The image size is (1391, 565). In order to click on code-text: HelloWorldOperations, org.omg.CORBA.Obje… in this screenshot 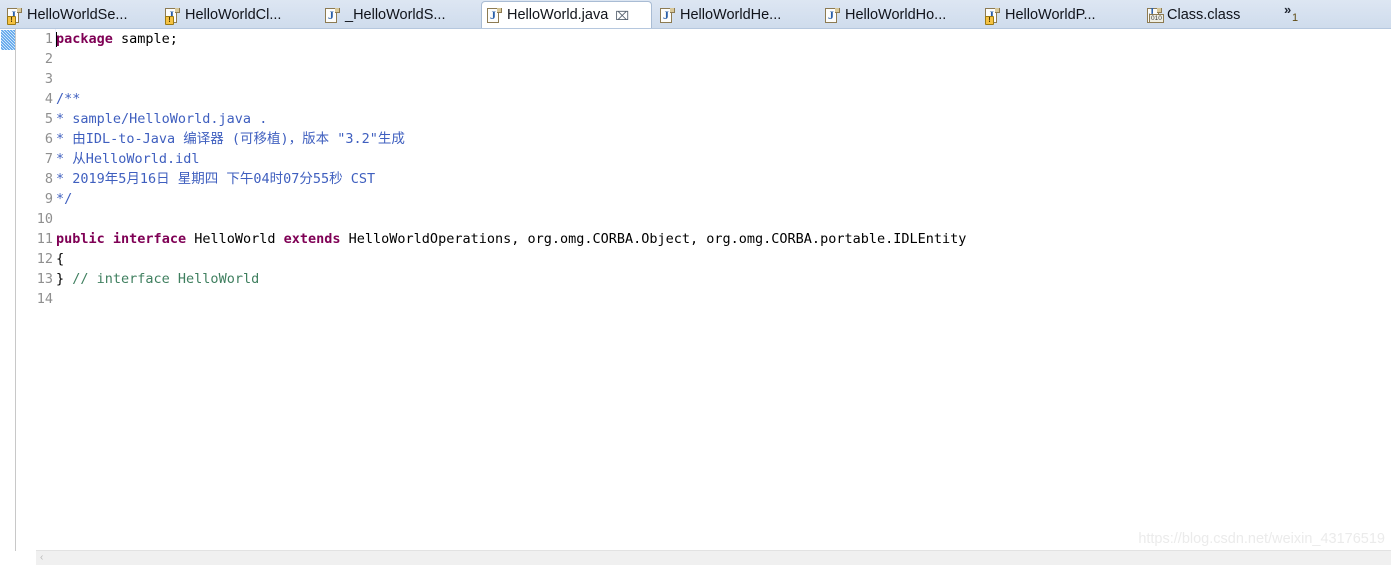, I will do `click(653, 239)`.